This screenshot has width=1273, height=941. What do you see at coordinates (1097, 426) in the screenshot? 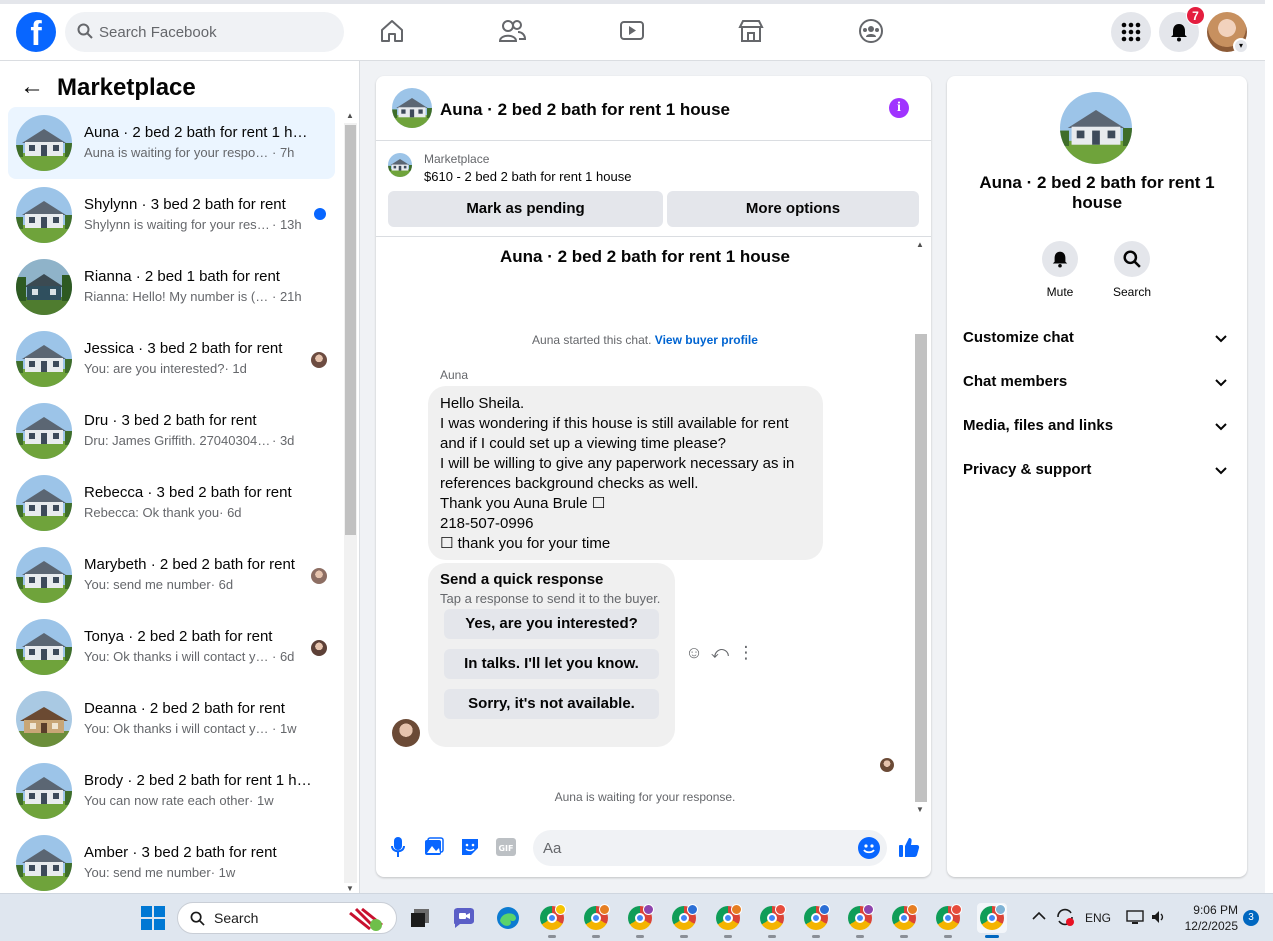
I see `media-files-links-section: Media, files and links` at bounding box center [1097, 426].